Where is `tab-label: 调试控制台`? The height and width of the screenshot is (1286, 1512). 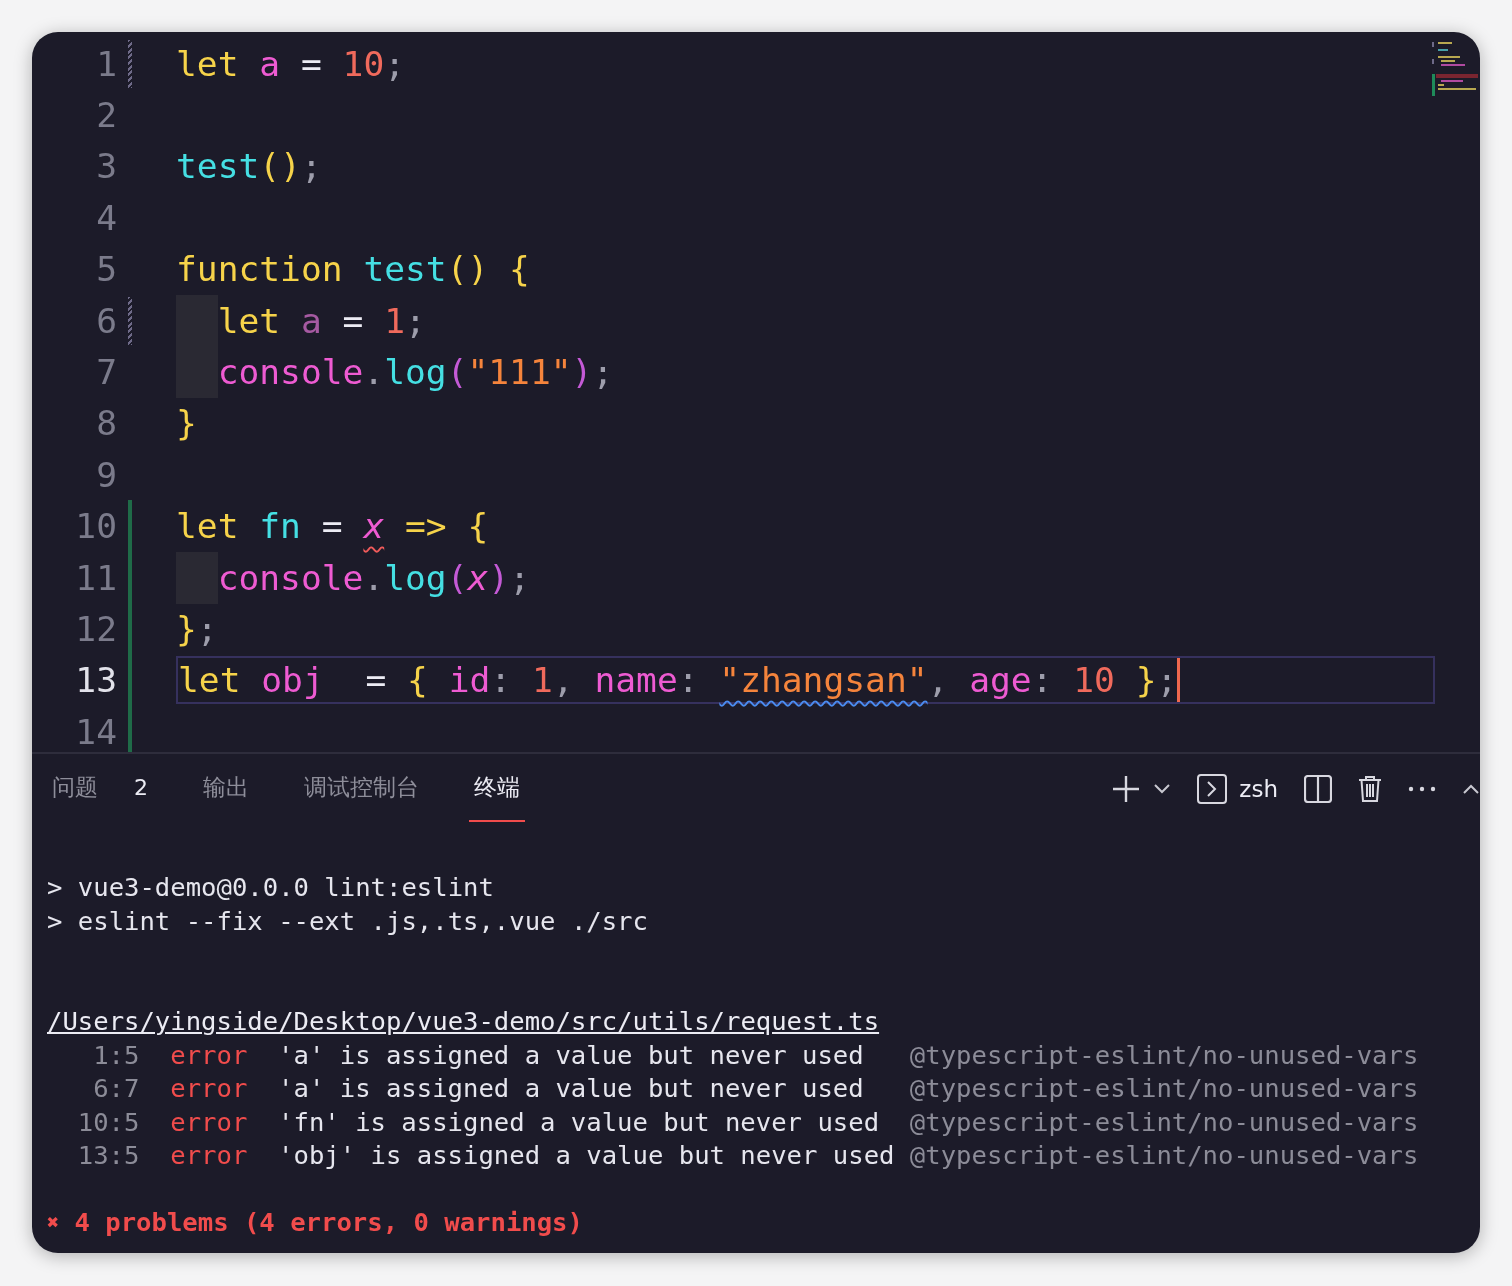
tab-label: 调试控制台 is located at coordinates (361, 787).